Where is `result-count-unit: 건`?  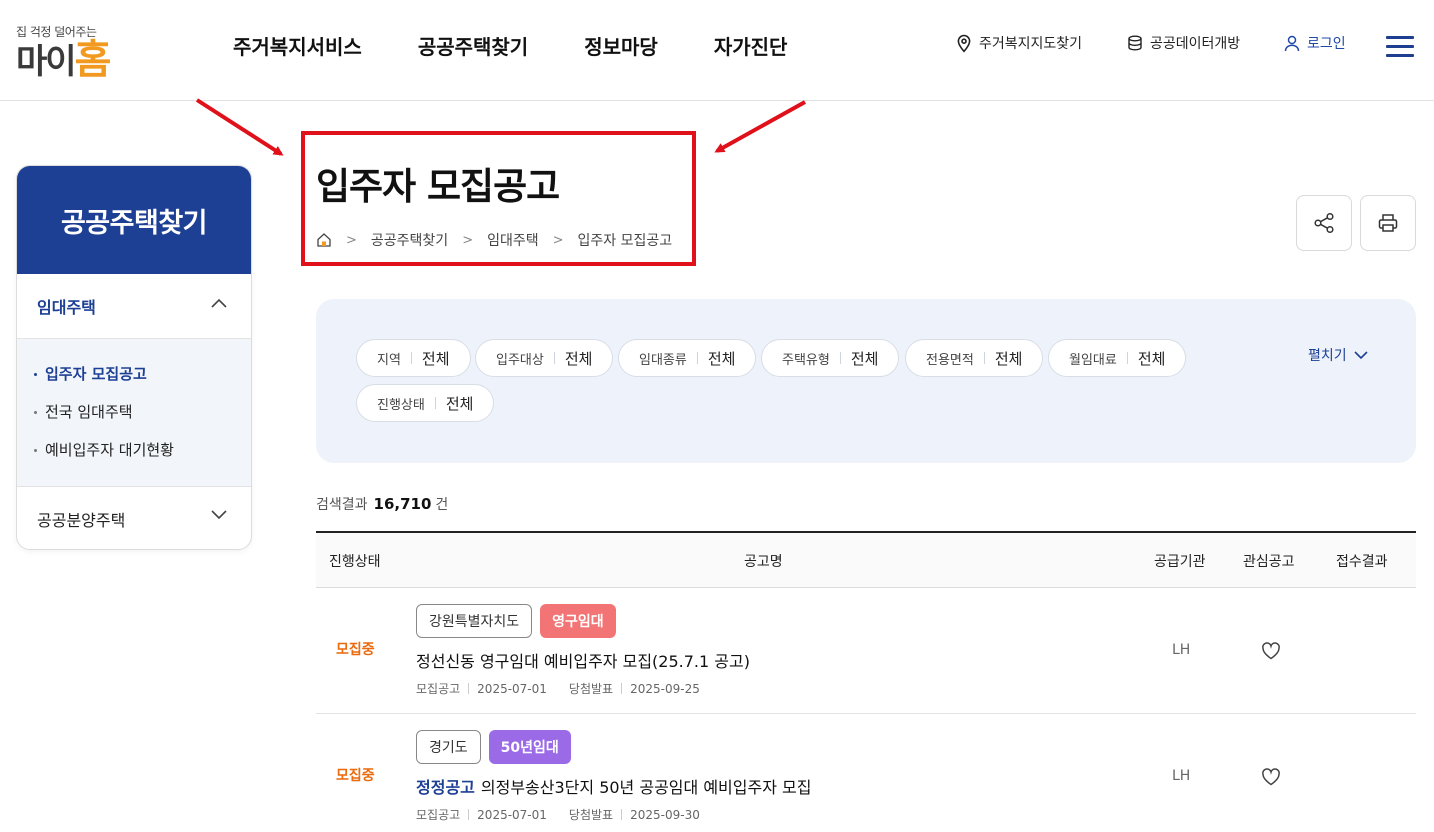
result-count-unit: 건 is located at coordinates (442, 505).